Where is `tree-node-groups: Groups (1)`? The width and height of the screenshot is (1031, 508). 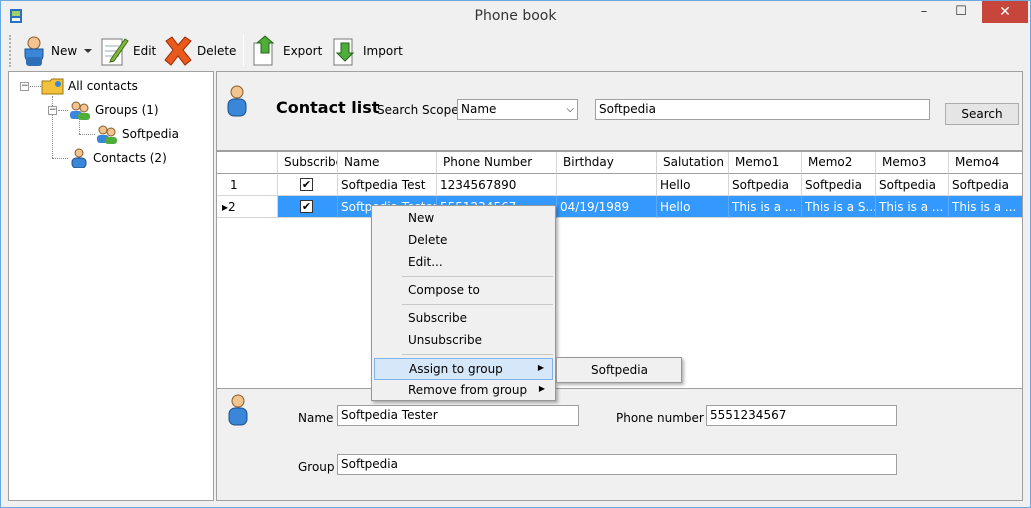
tree-node-groups: Groups (1) is located at coordinates (113, 110).